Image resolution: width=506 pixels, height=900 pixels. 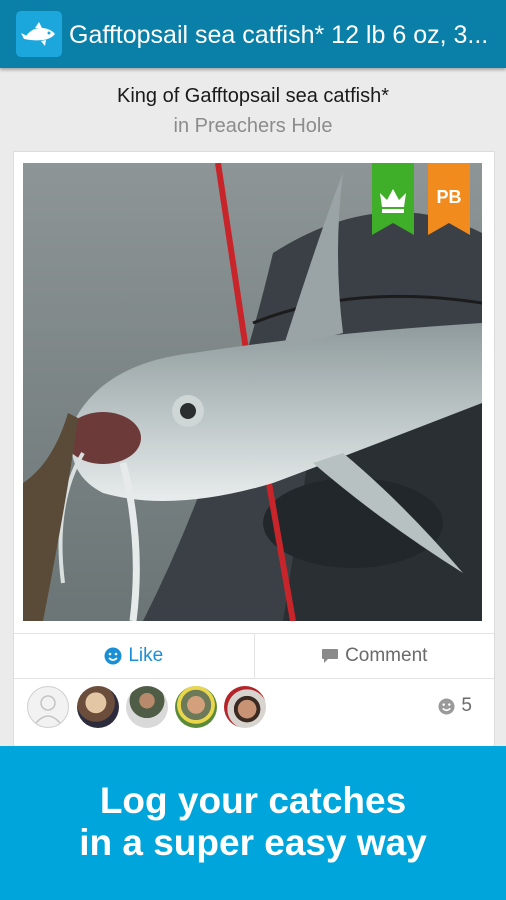 I want to click on like-button: Like, so click(x=134, y=656).